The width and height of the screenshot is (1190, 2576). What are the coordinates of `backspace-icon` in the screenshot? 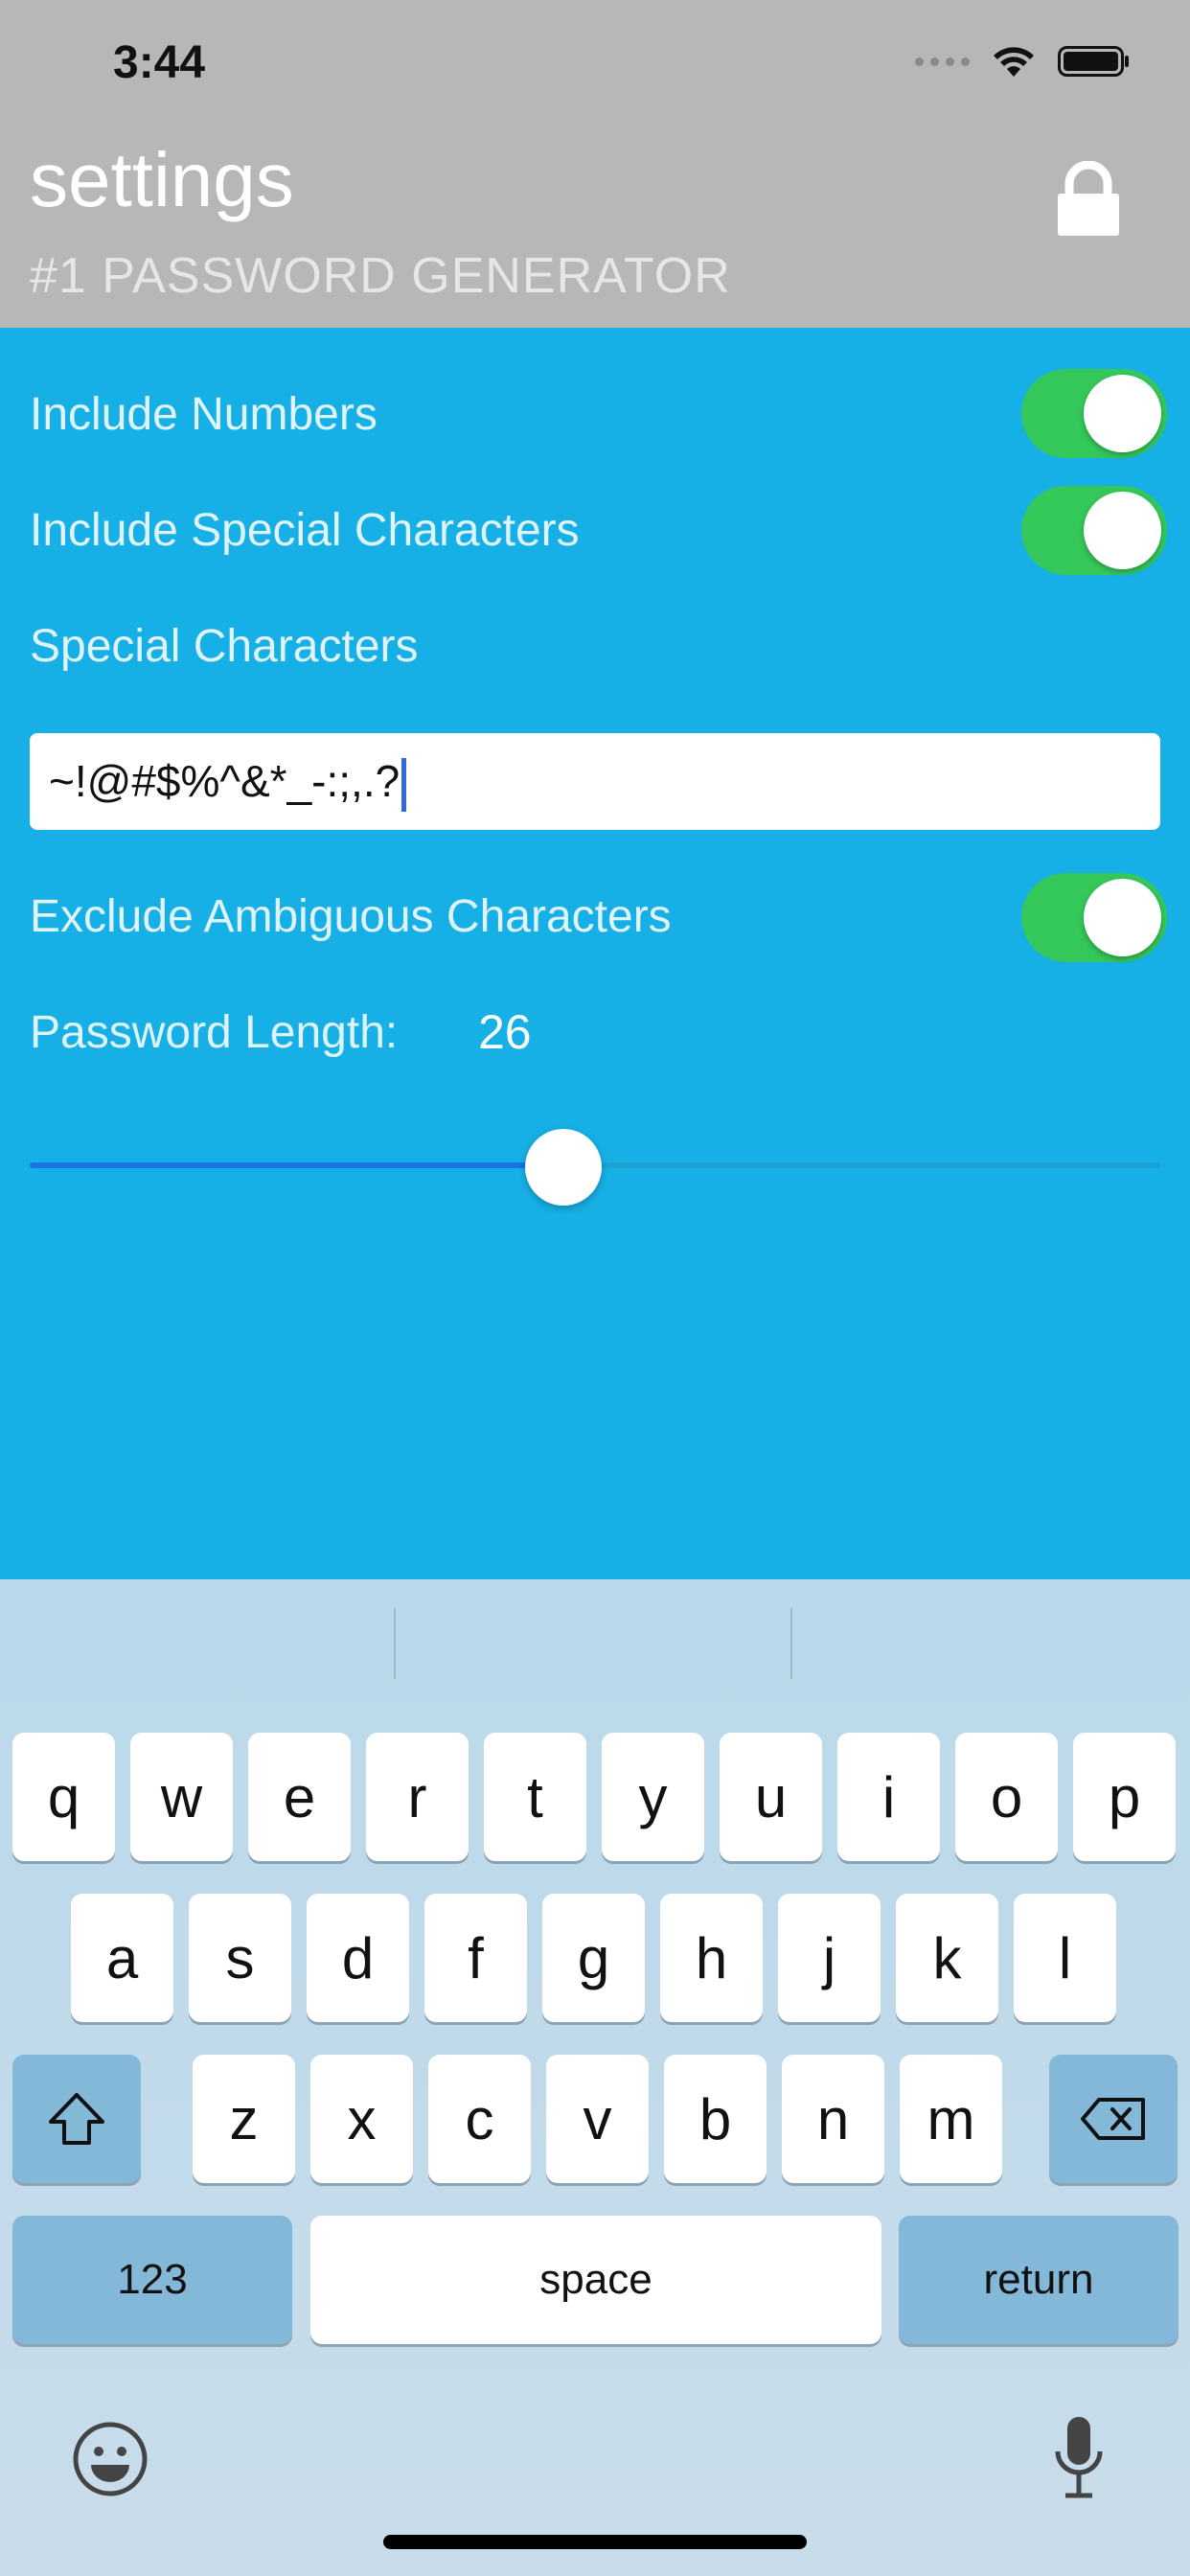 It's located at (1113, 2119).